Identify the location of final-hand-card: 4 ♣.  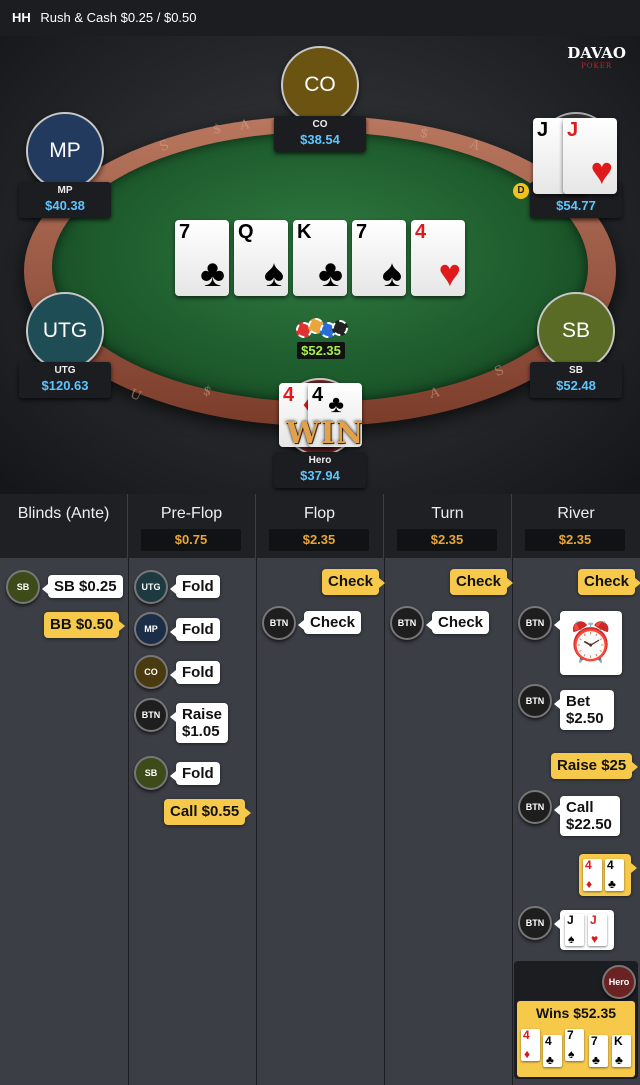
(552, 1051).